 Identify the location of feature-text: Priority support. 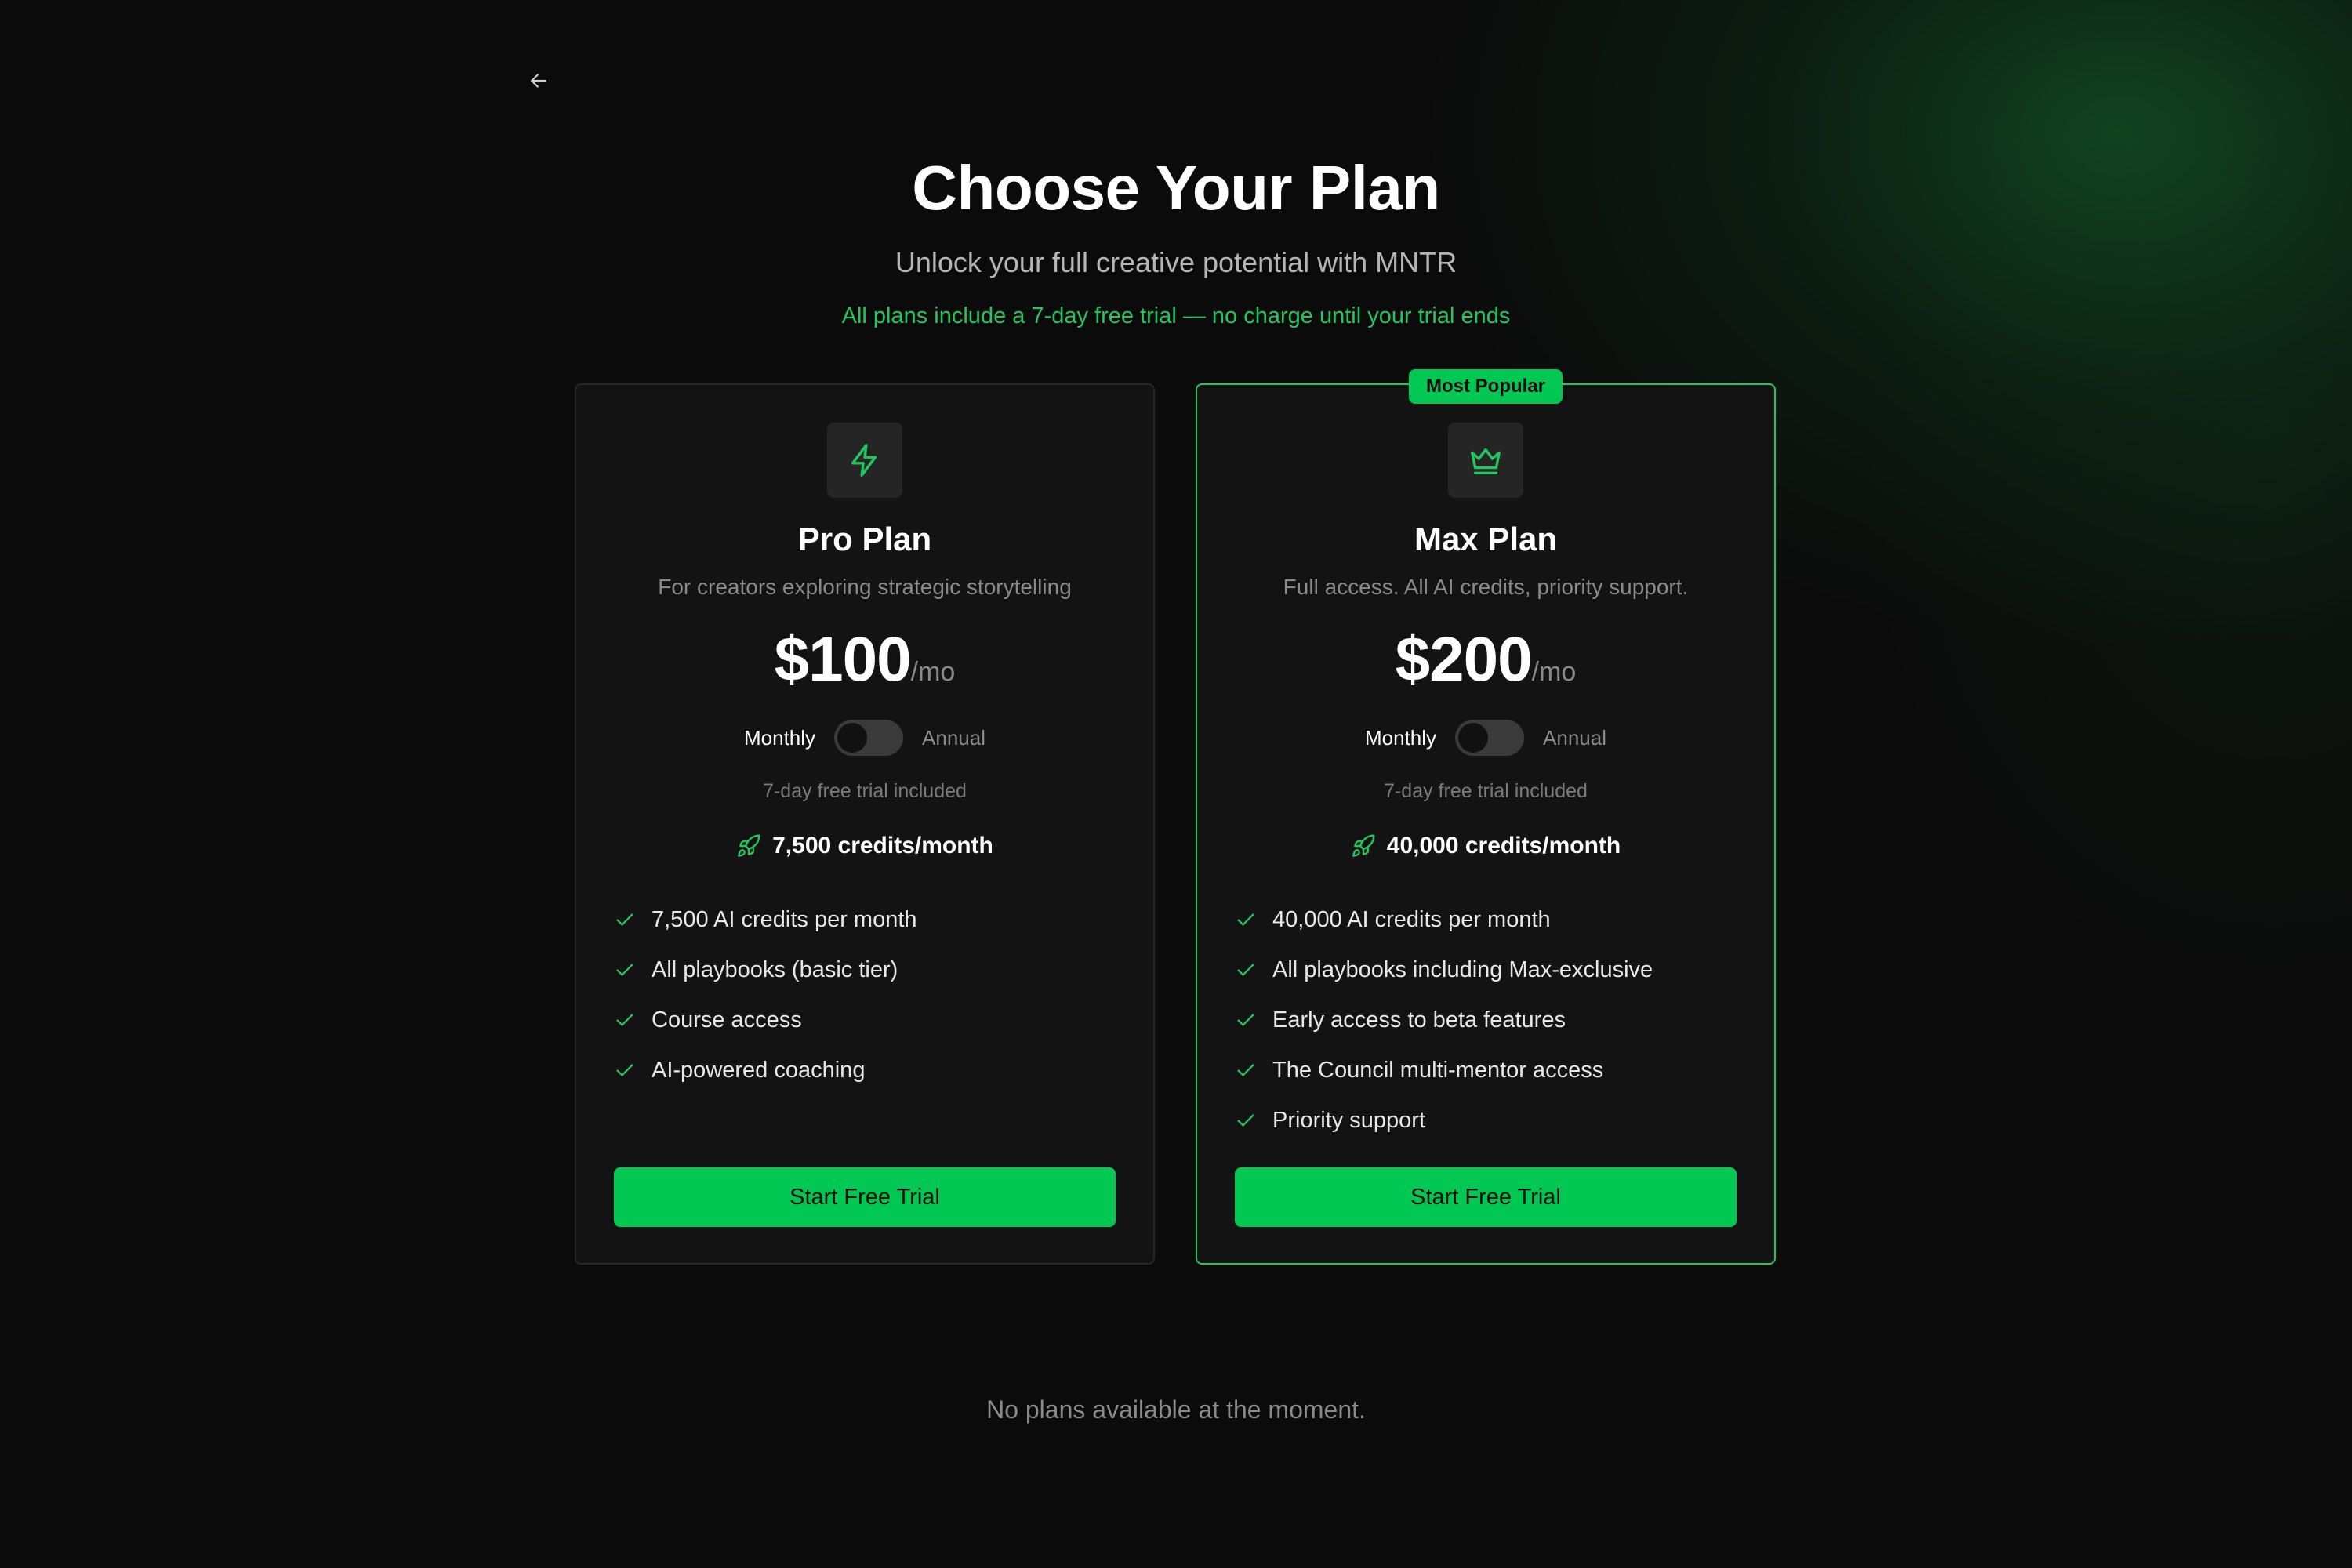
(1349, 1120).